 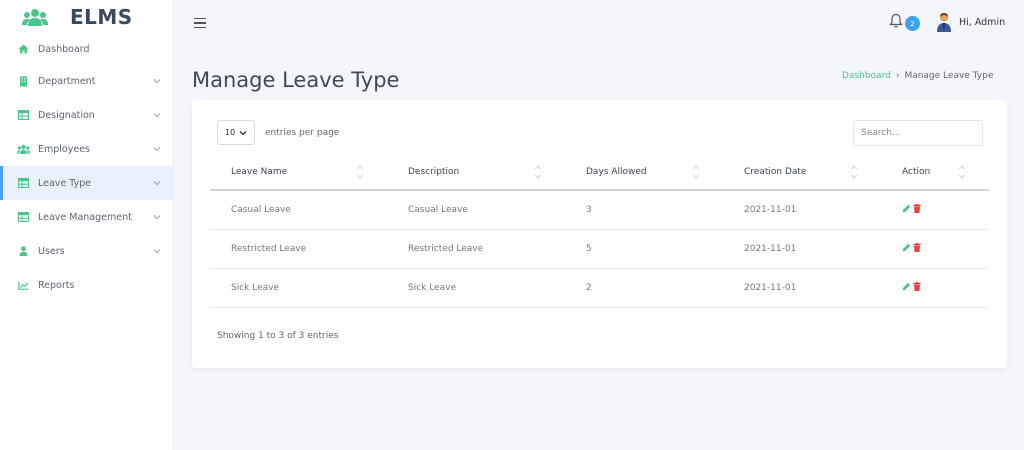 I want to click on home-icon, so click(x=23, y=49).